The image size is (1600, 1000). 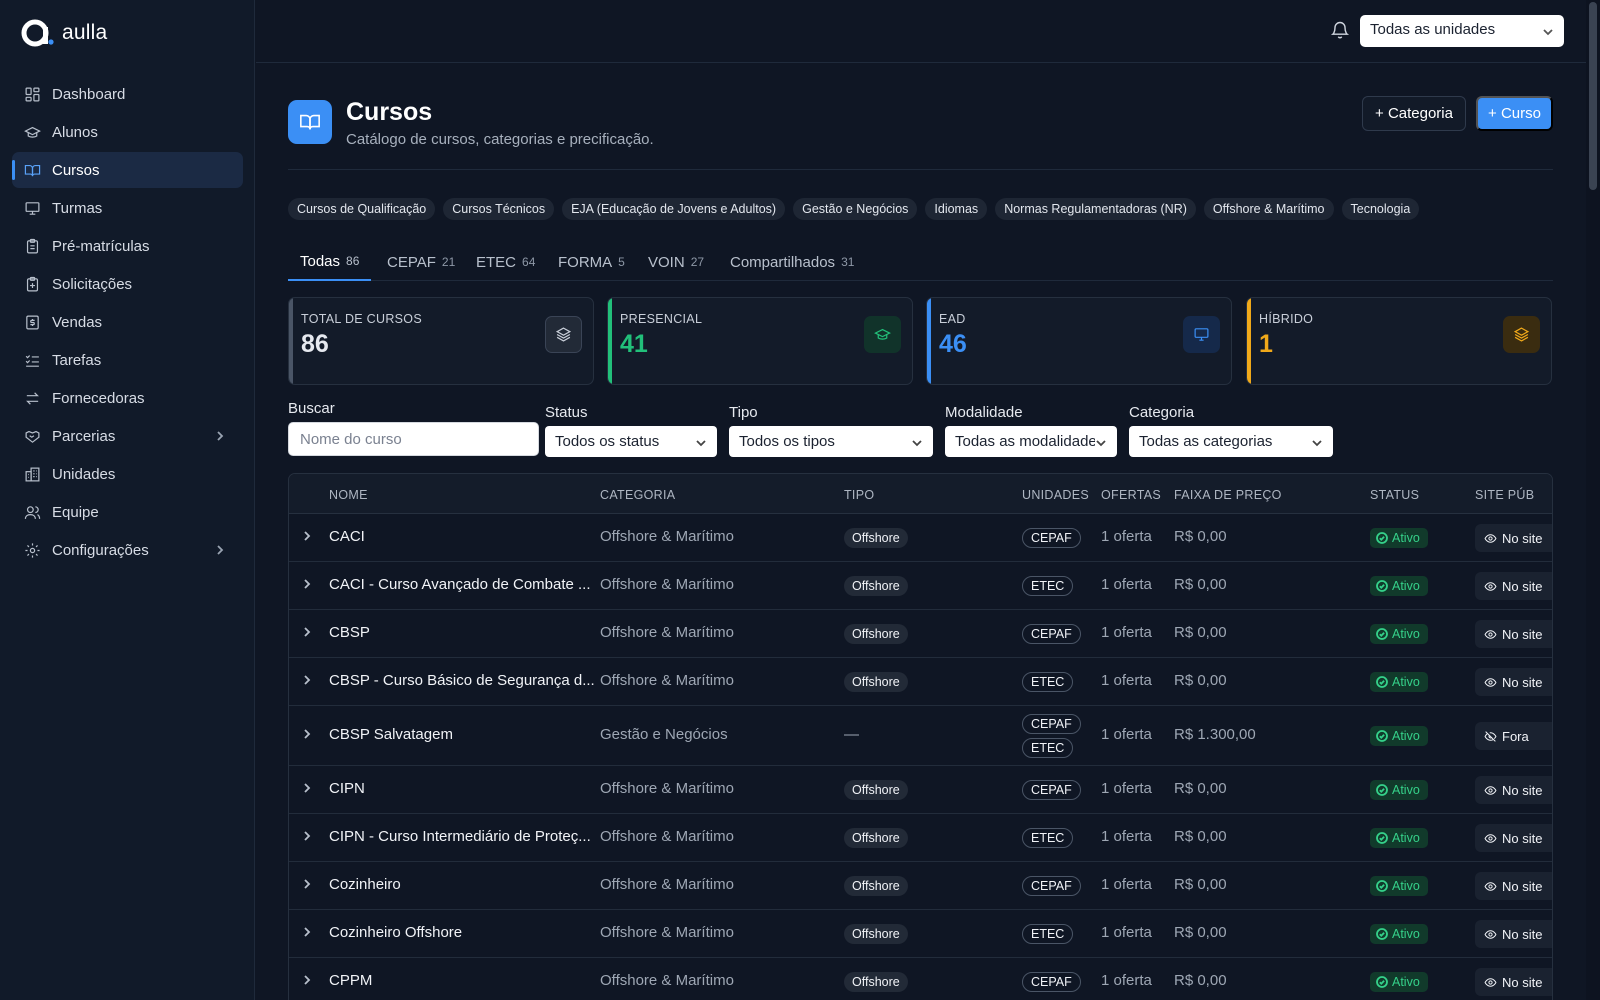 What do you see at coordinates (421, 262) in the screenshot?
I see `tab-cepaf: CEPAF 21` at bounding box center [421, 262].